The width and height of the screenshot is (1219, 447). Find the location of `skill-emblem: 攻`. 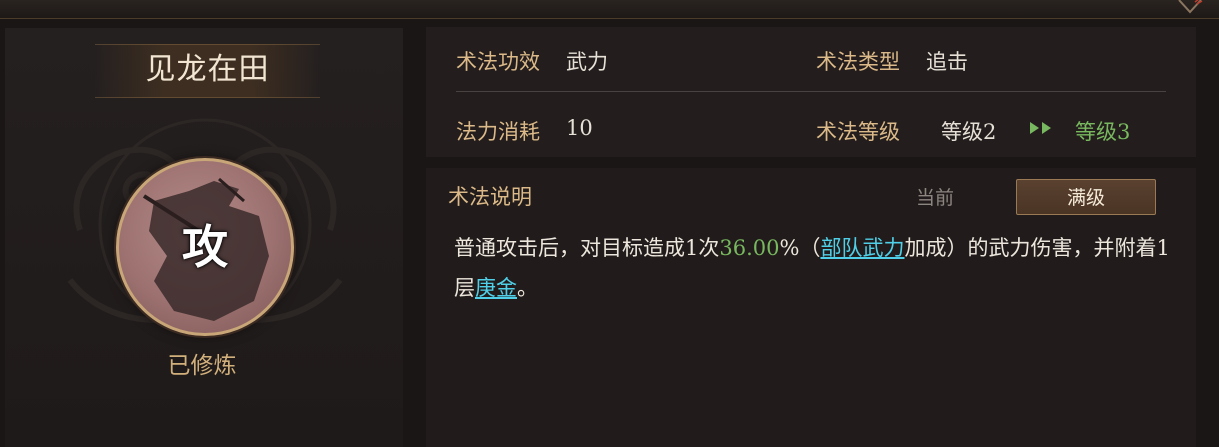

skill-emblem: 攻 is located at coordinates (205, 247).